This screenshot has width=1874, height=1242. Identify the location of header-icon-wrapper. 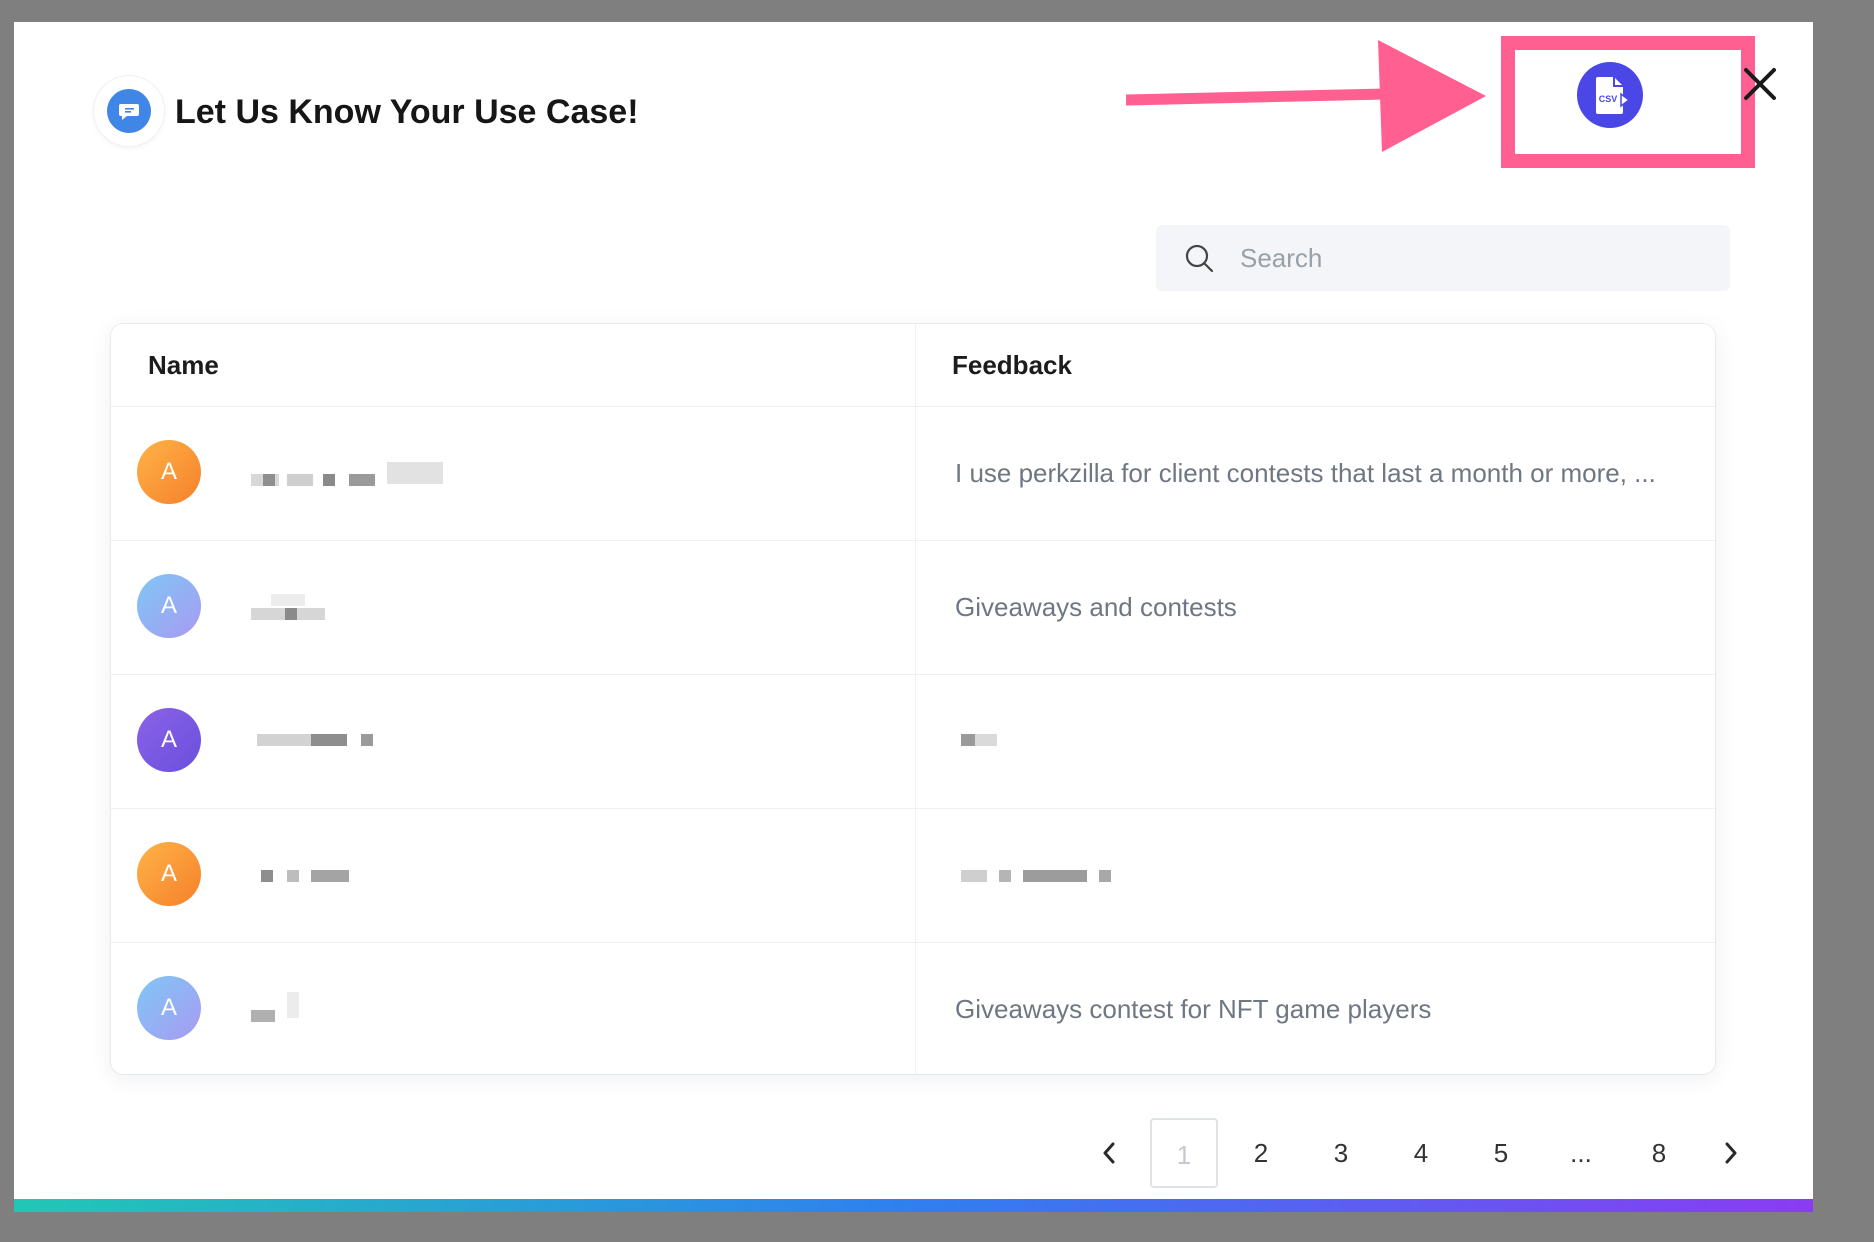
(129, 111).